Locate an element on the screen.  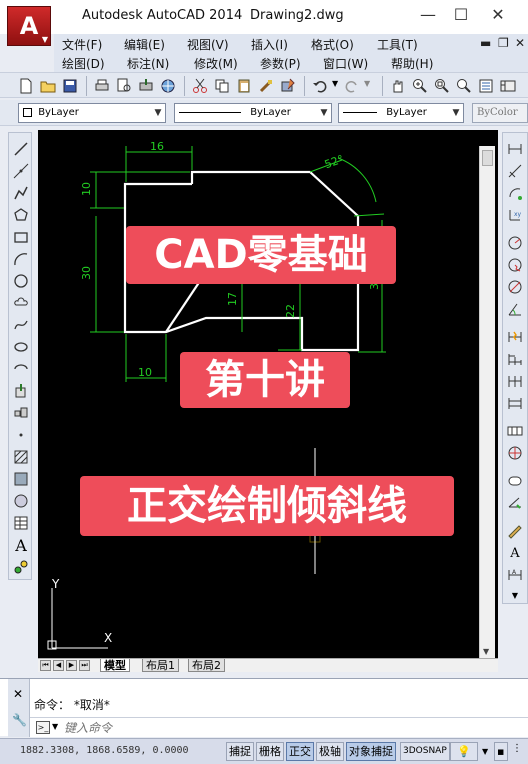
tab-first-button: ⏮ is located at coordinates (45, 665).